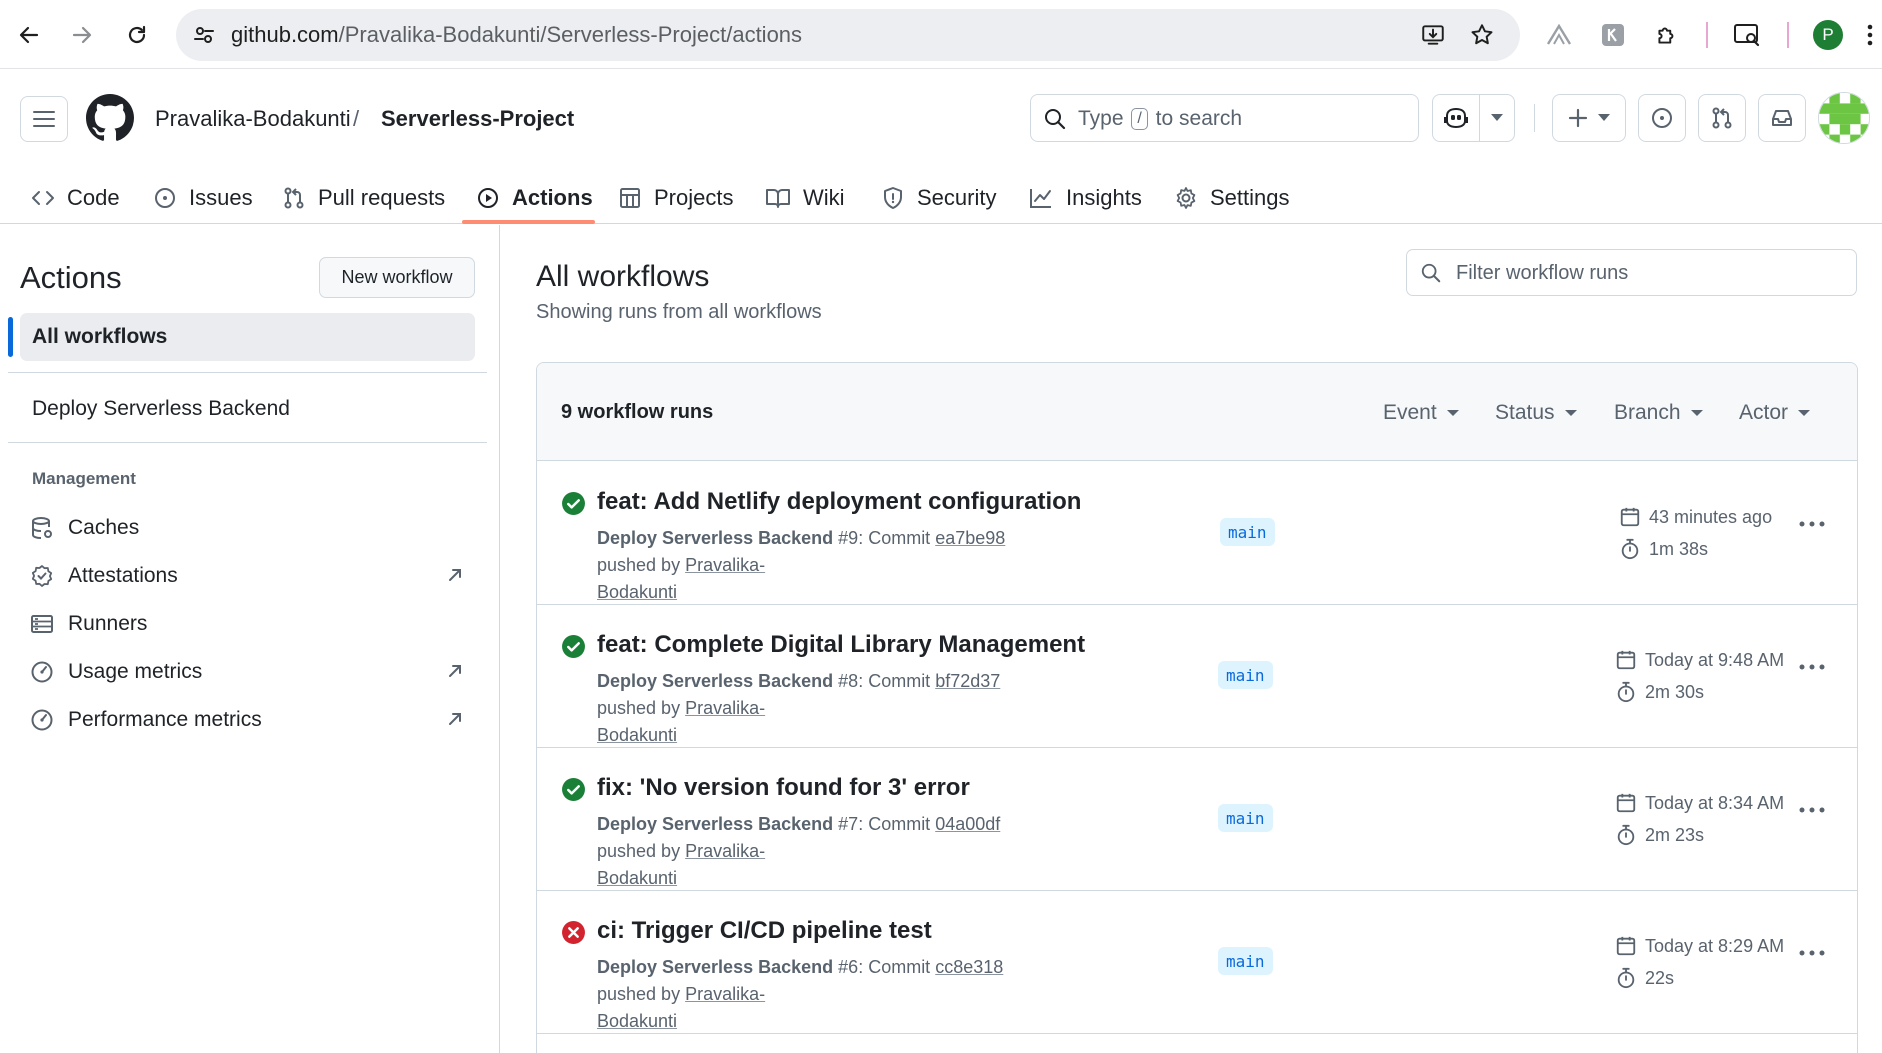 The height and width of the screenshot is (1053, 1882). What do you see at coordinates (715, 967) in the screenshot?
I see `run-workflow-name: Deploy Serverless Backend` at bounding box center [715, 967].